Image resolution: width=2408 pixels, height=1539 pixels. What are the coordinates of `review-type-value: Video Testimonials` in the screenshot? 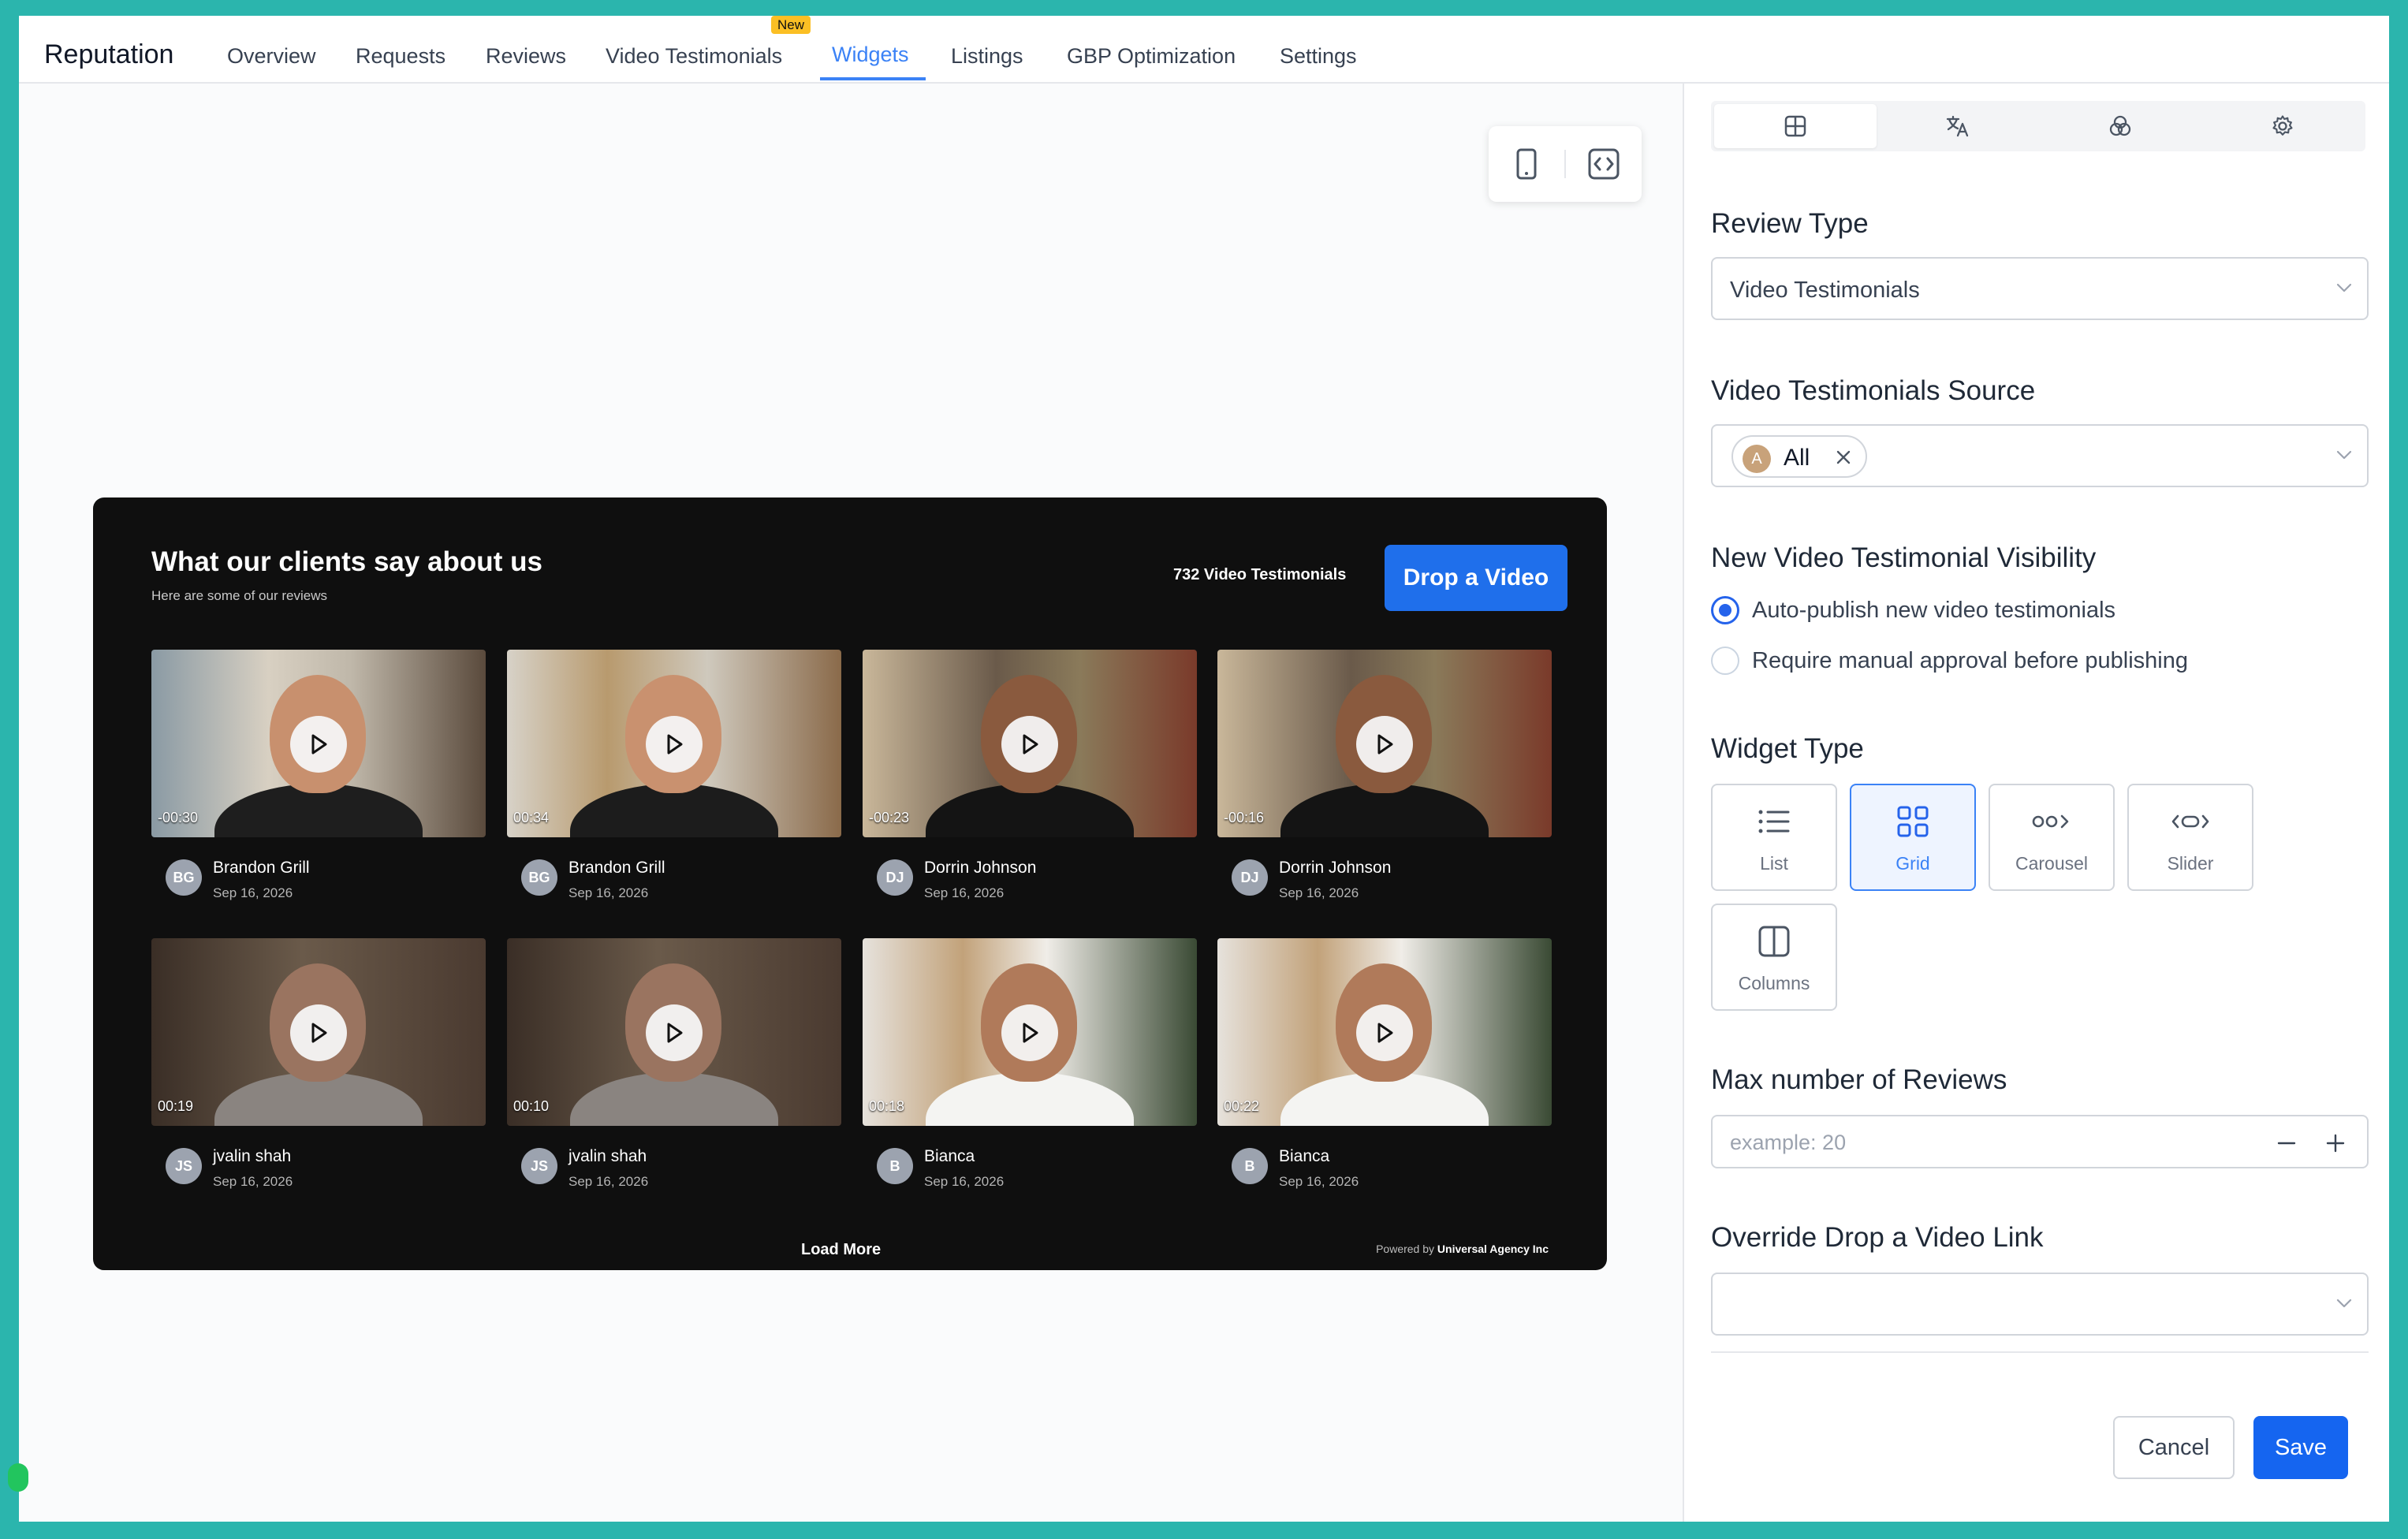 It's located at (1825, 290).